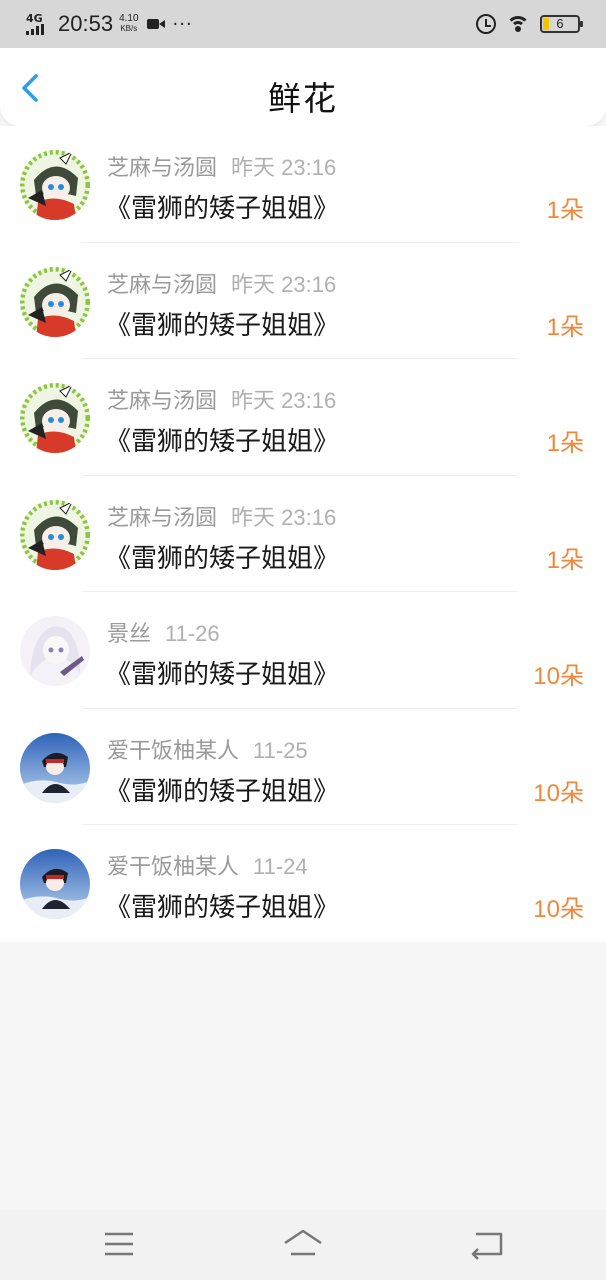  I want to click on app-header: 鲜花, so click(303, 87).